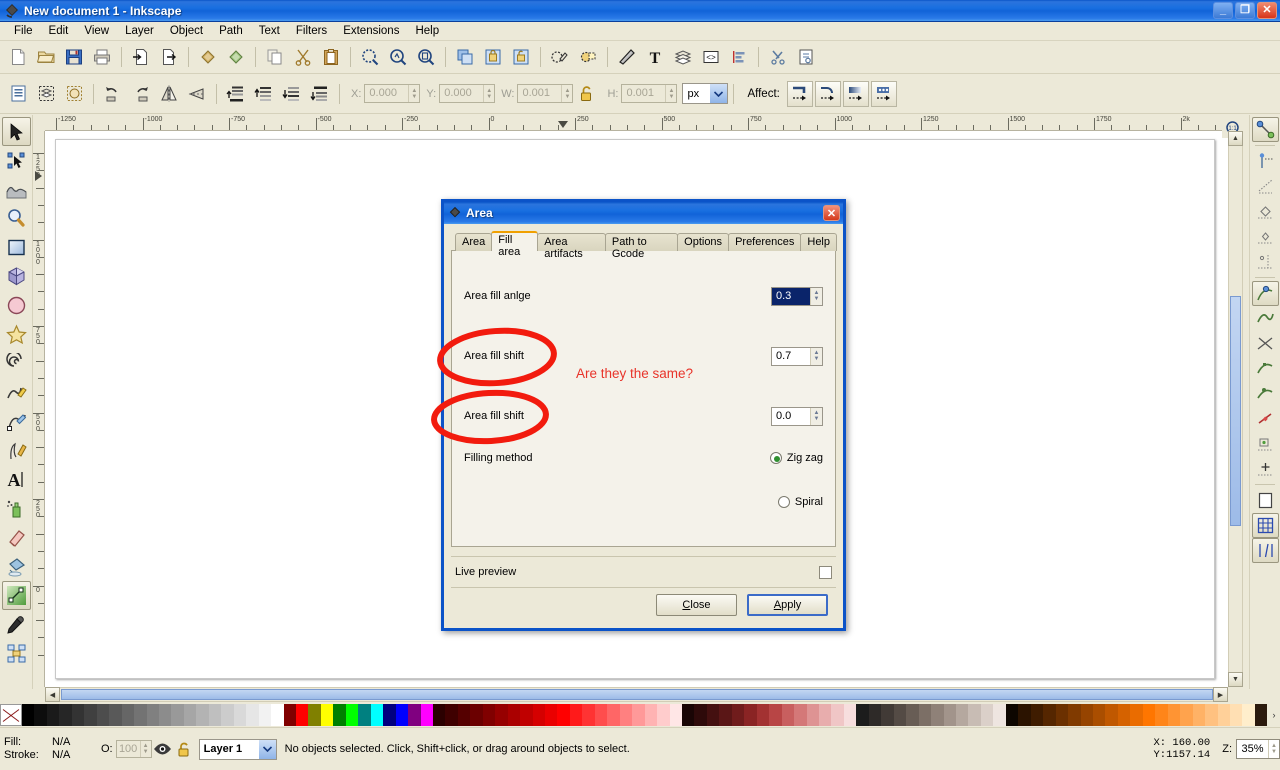 The image size is (1280, 770). I want to click on vertical-scroll-thumb, so click(1235, 411).